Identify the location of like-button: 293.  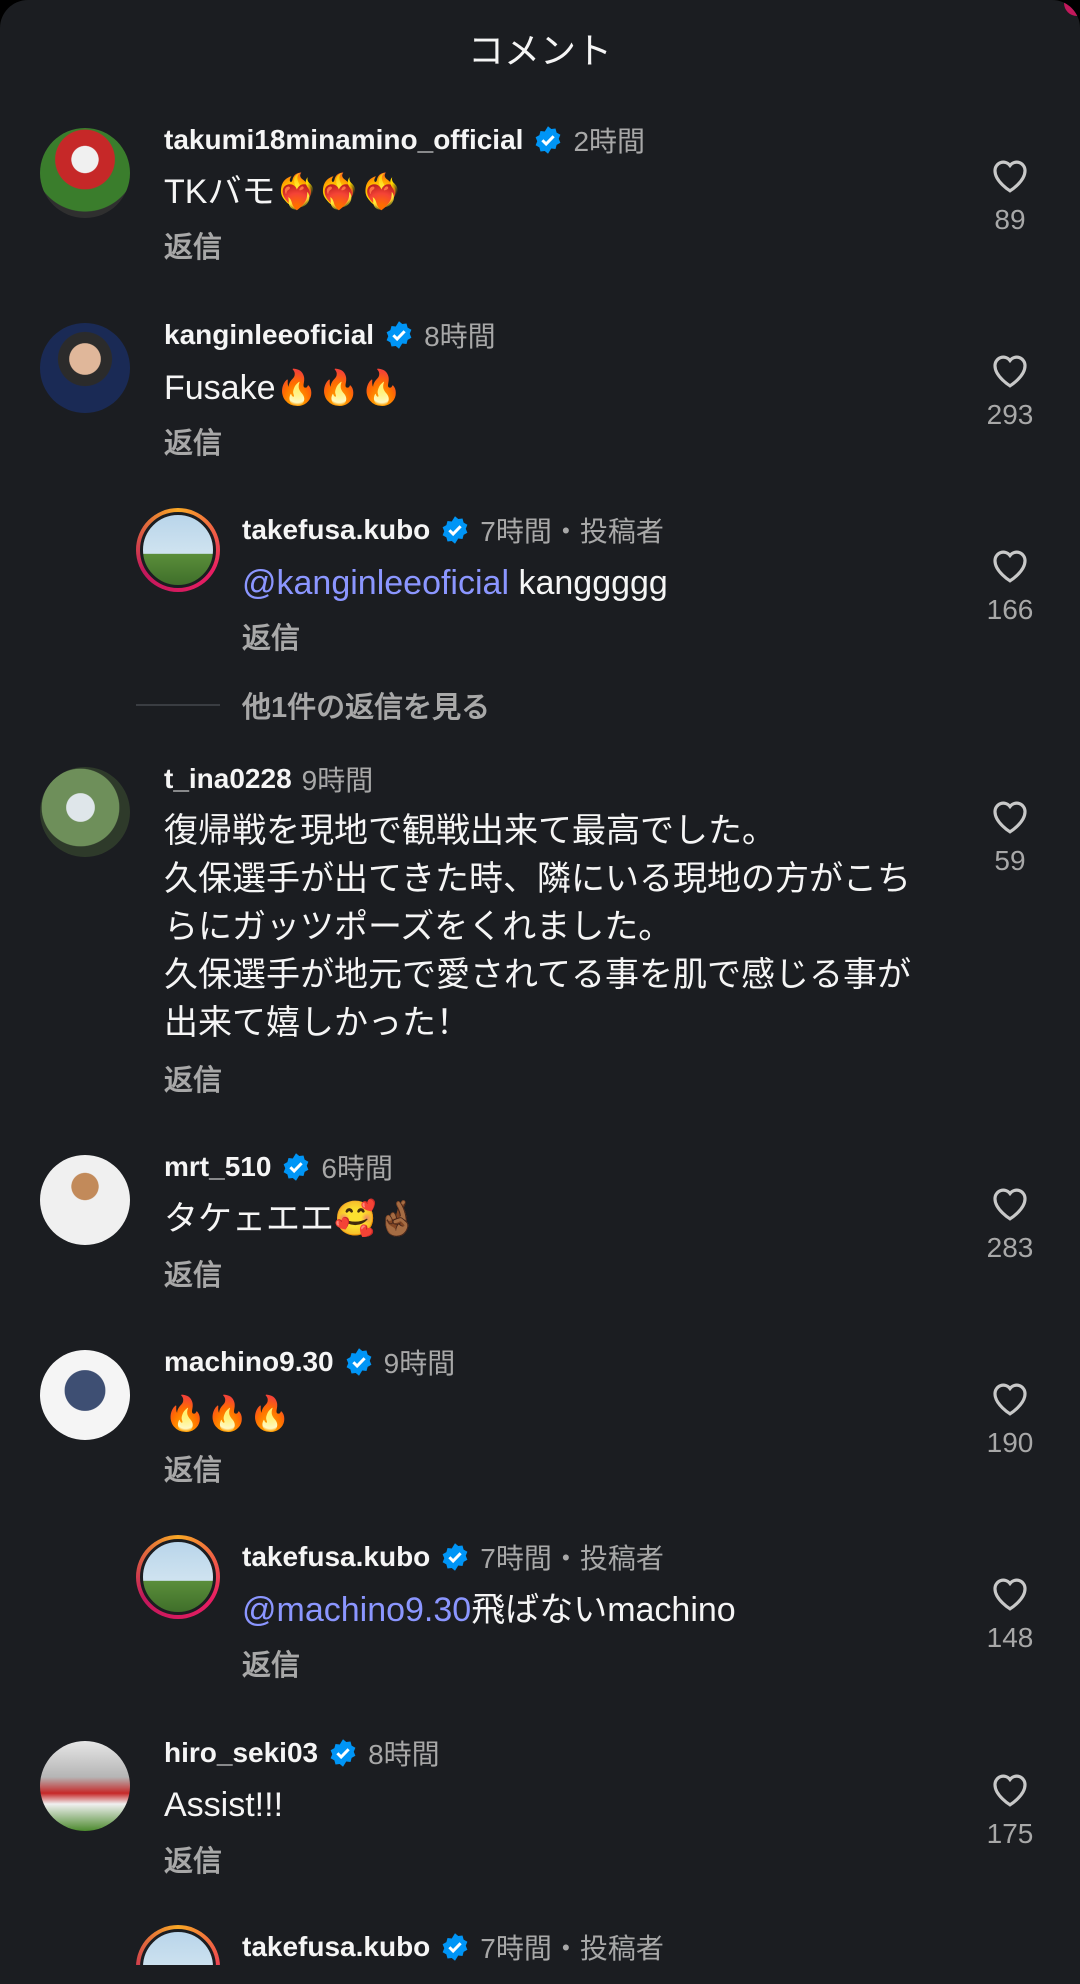
(1010, 391).